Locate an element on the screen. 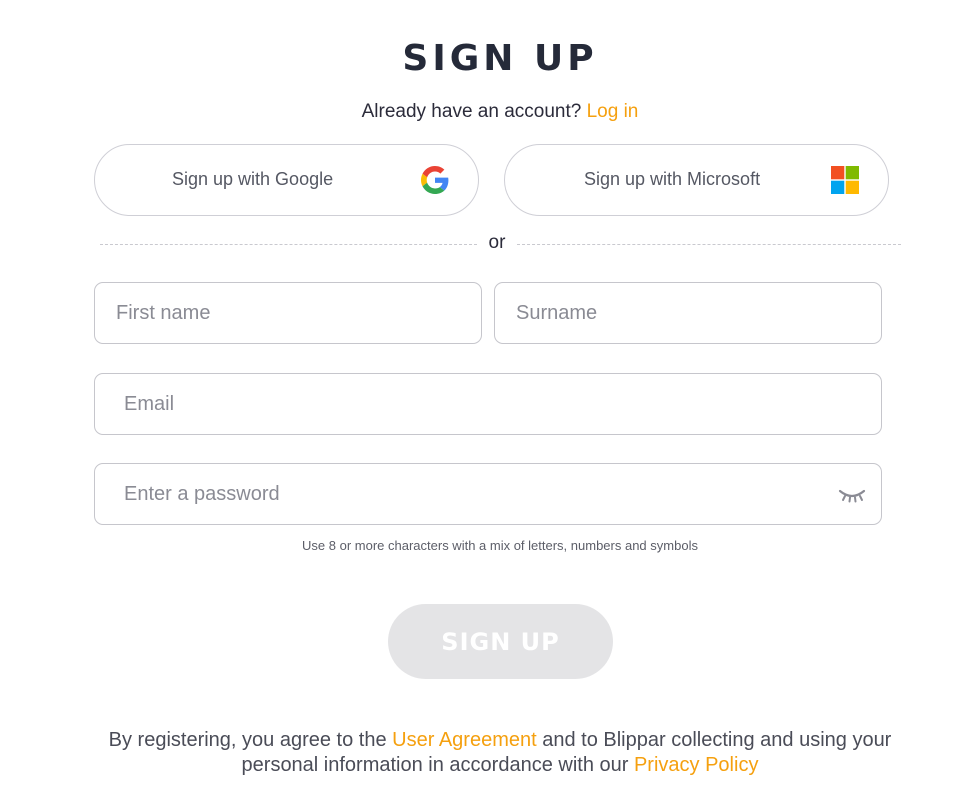  privacy-policy-link: Privacy Policy is located at coordinates (696, 765).